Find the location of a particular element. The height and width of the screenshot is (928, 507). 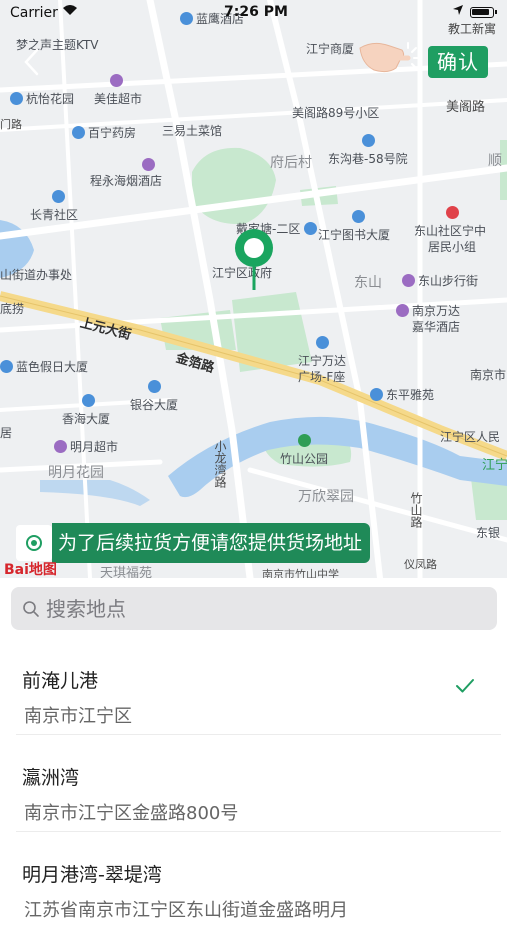

pointing-hand-icon is located at coordinates (390, 57).